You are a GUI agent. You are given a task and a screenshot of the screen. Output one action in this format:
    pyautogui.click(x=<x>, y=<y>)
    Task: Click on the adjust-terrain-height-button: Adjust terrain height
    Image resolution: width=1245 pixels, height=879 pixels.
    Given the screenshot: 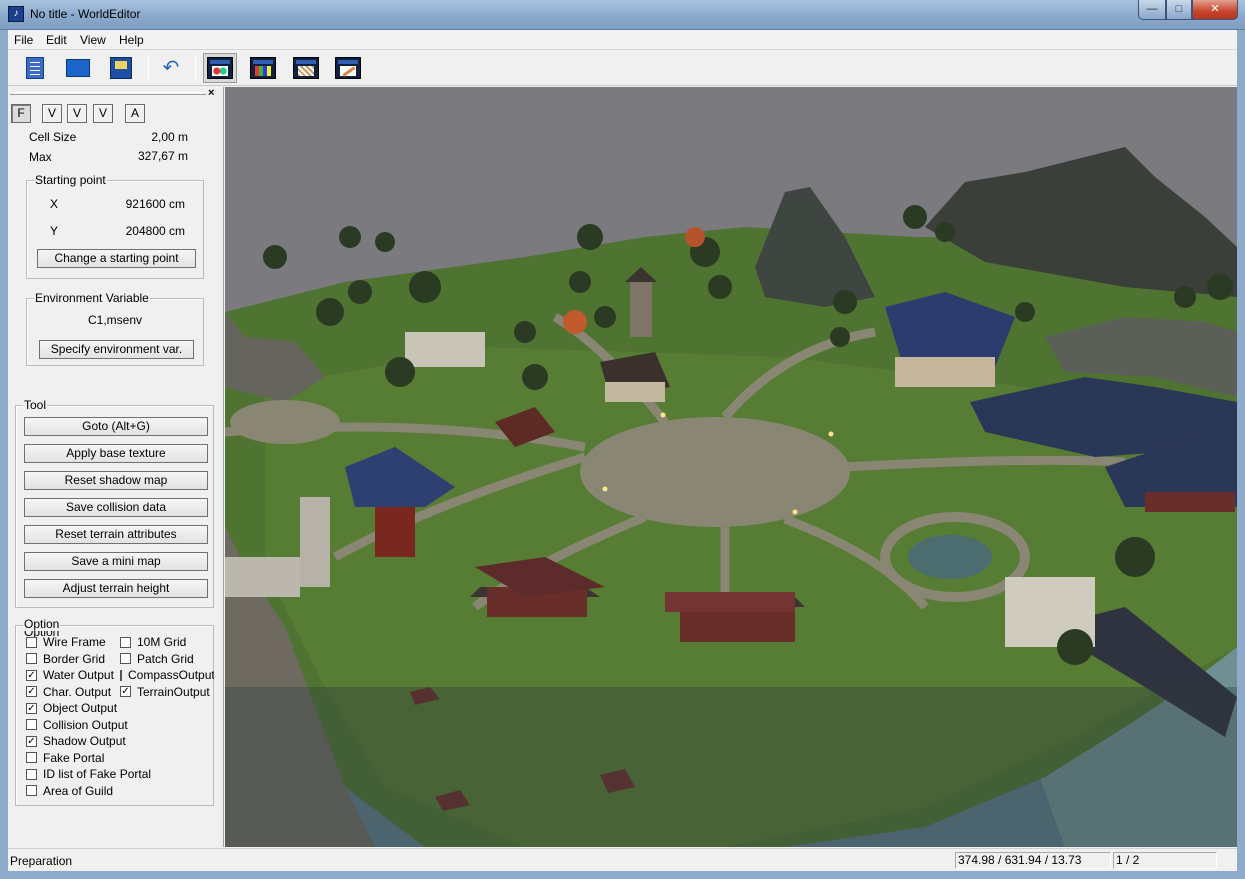 What is the action you would take?
    pyautogui.click(x=116, y=588)
    